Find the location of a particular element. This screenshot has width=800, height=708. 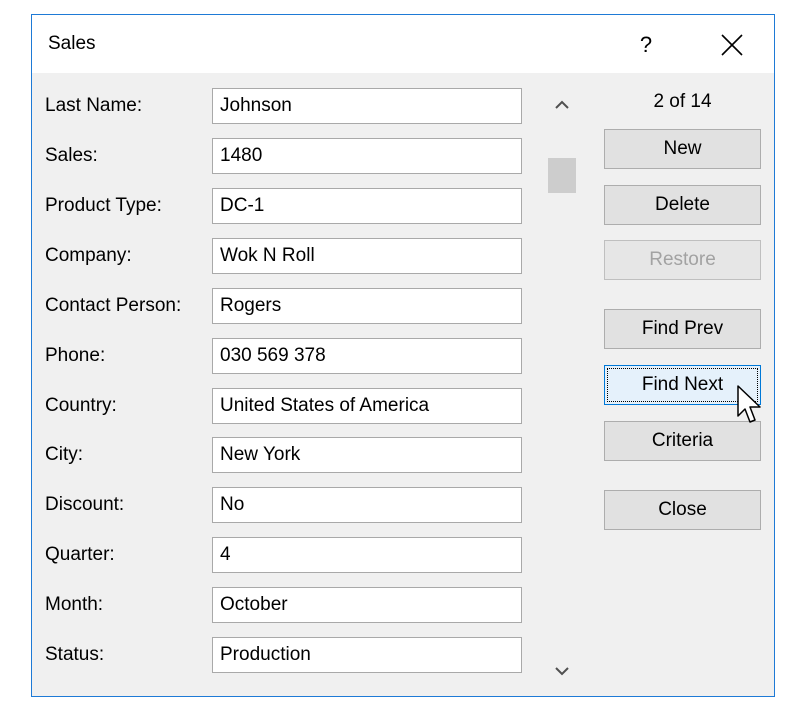

month-field is located at coordinates (367, 605).